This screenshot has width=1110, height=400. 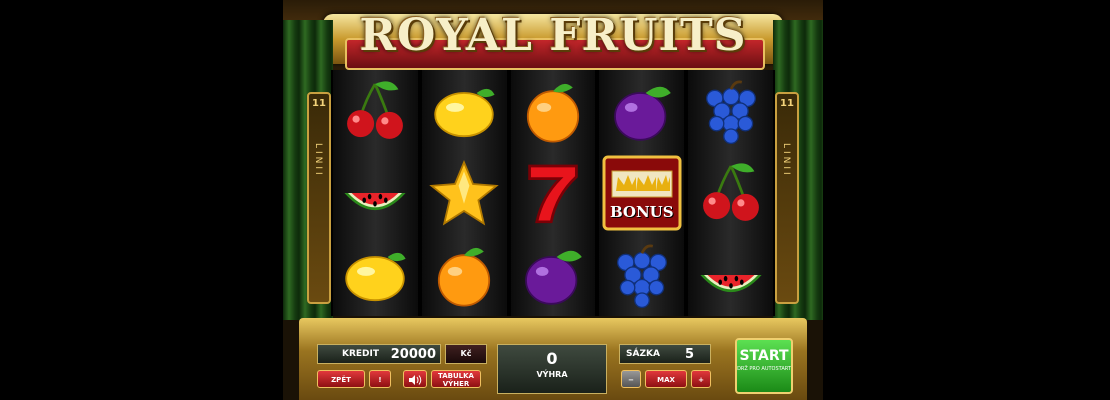 I want to click on seven-icon, so click(x=553, y=193).